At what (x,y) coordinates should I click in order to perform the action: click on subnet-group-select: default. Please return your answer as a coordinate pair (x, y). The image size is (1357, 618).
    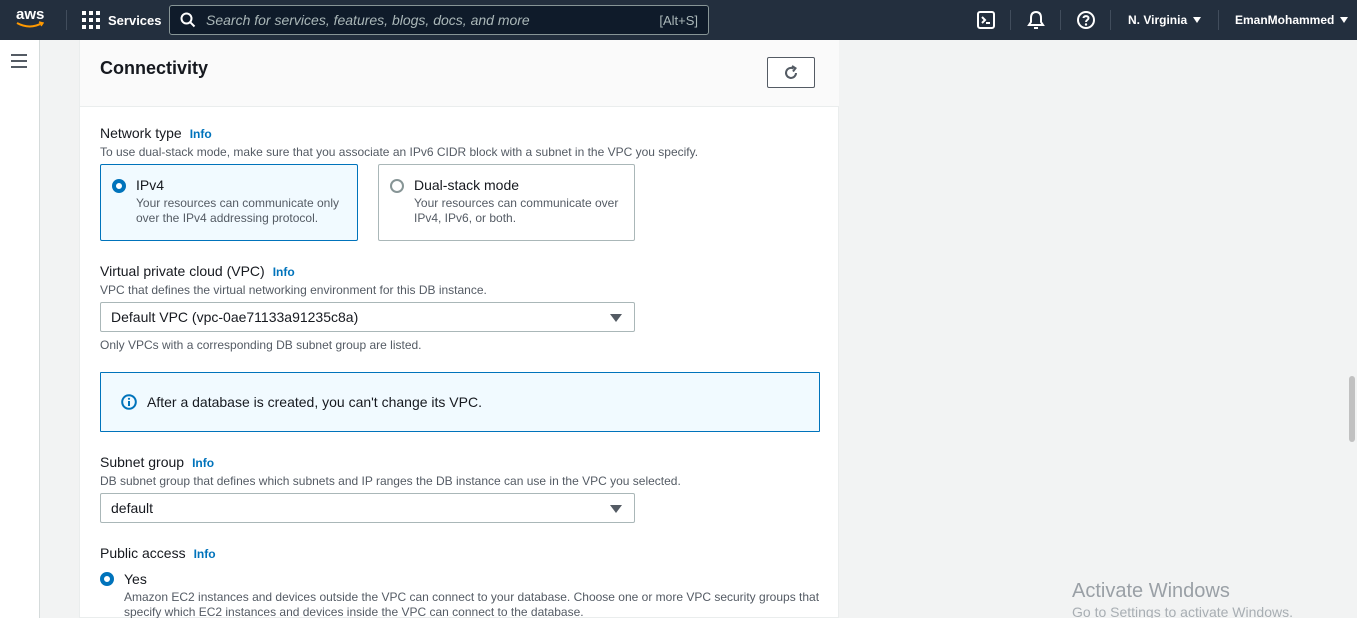
    Looking at the image, I should click on (367, 508).